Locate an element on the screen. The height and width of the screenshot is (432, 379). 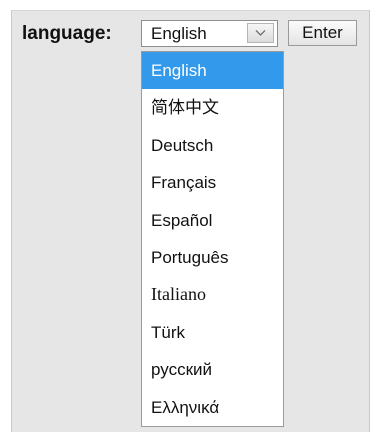
language-option-simplified-chinese: 简体中文 is located at coordinates (212, 107).